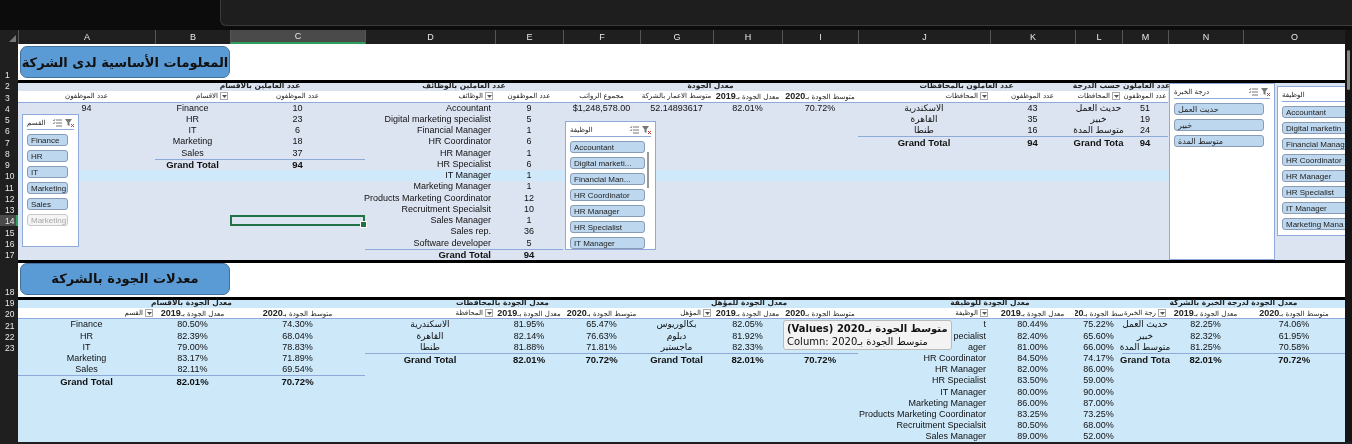 The image size is (1352, 444). I want to click on row-header: 5, so click(9, 119).